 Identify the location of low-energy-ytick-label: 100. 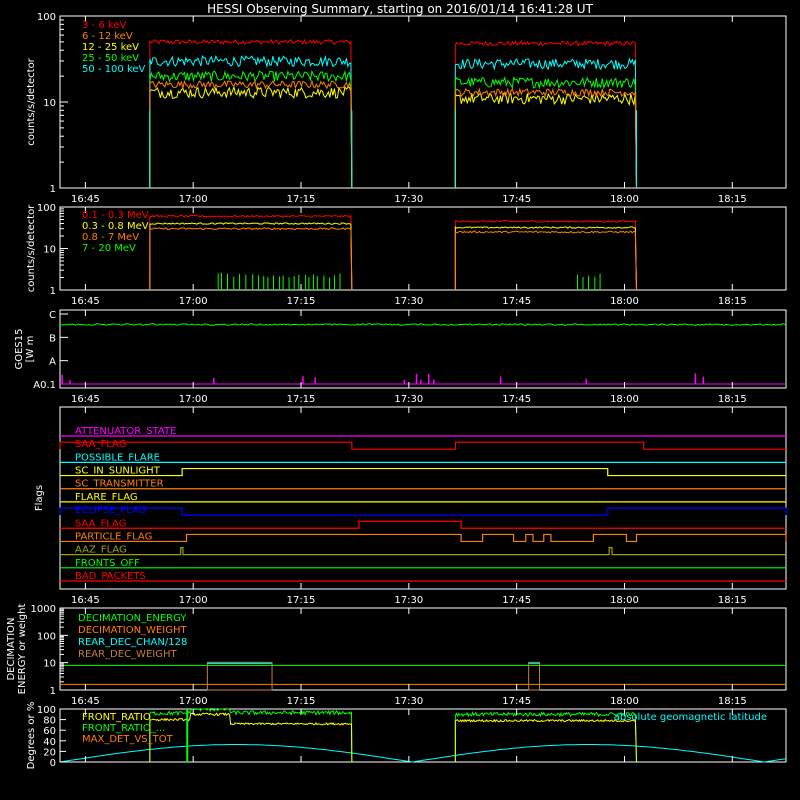
(46, 17).